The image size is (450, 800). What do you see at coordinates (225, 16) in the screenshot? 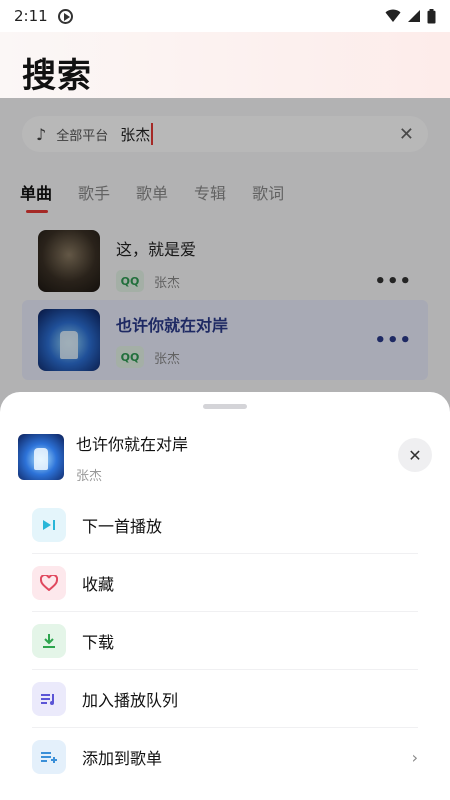
I see `status-bar: 2:11` at bounding box center [225, 16].